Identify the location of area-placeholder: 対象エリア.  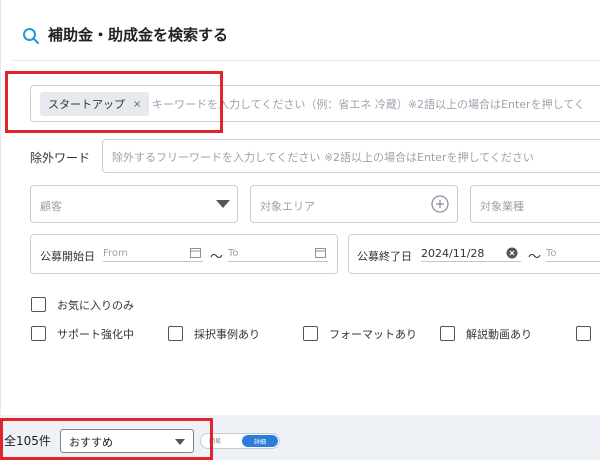
(287, 206).